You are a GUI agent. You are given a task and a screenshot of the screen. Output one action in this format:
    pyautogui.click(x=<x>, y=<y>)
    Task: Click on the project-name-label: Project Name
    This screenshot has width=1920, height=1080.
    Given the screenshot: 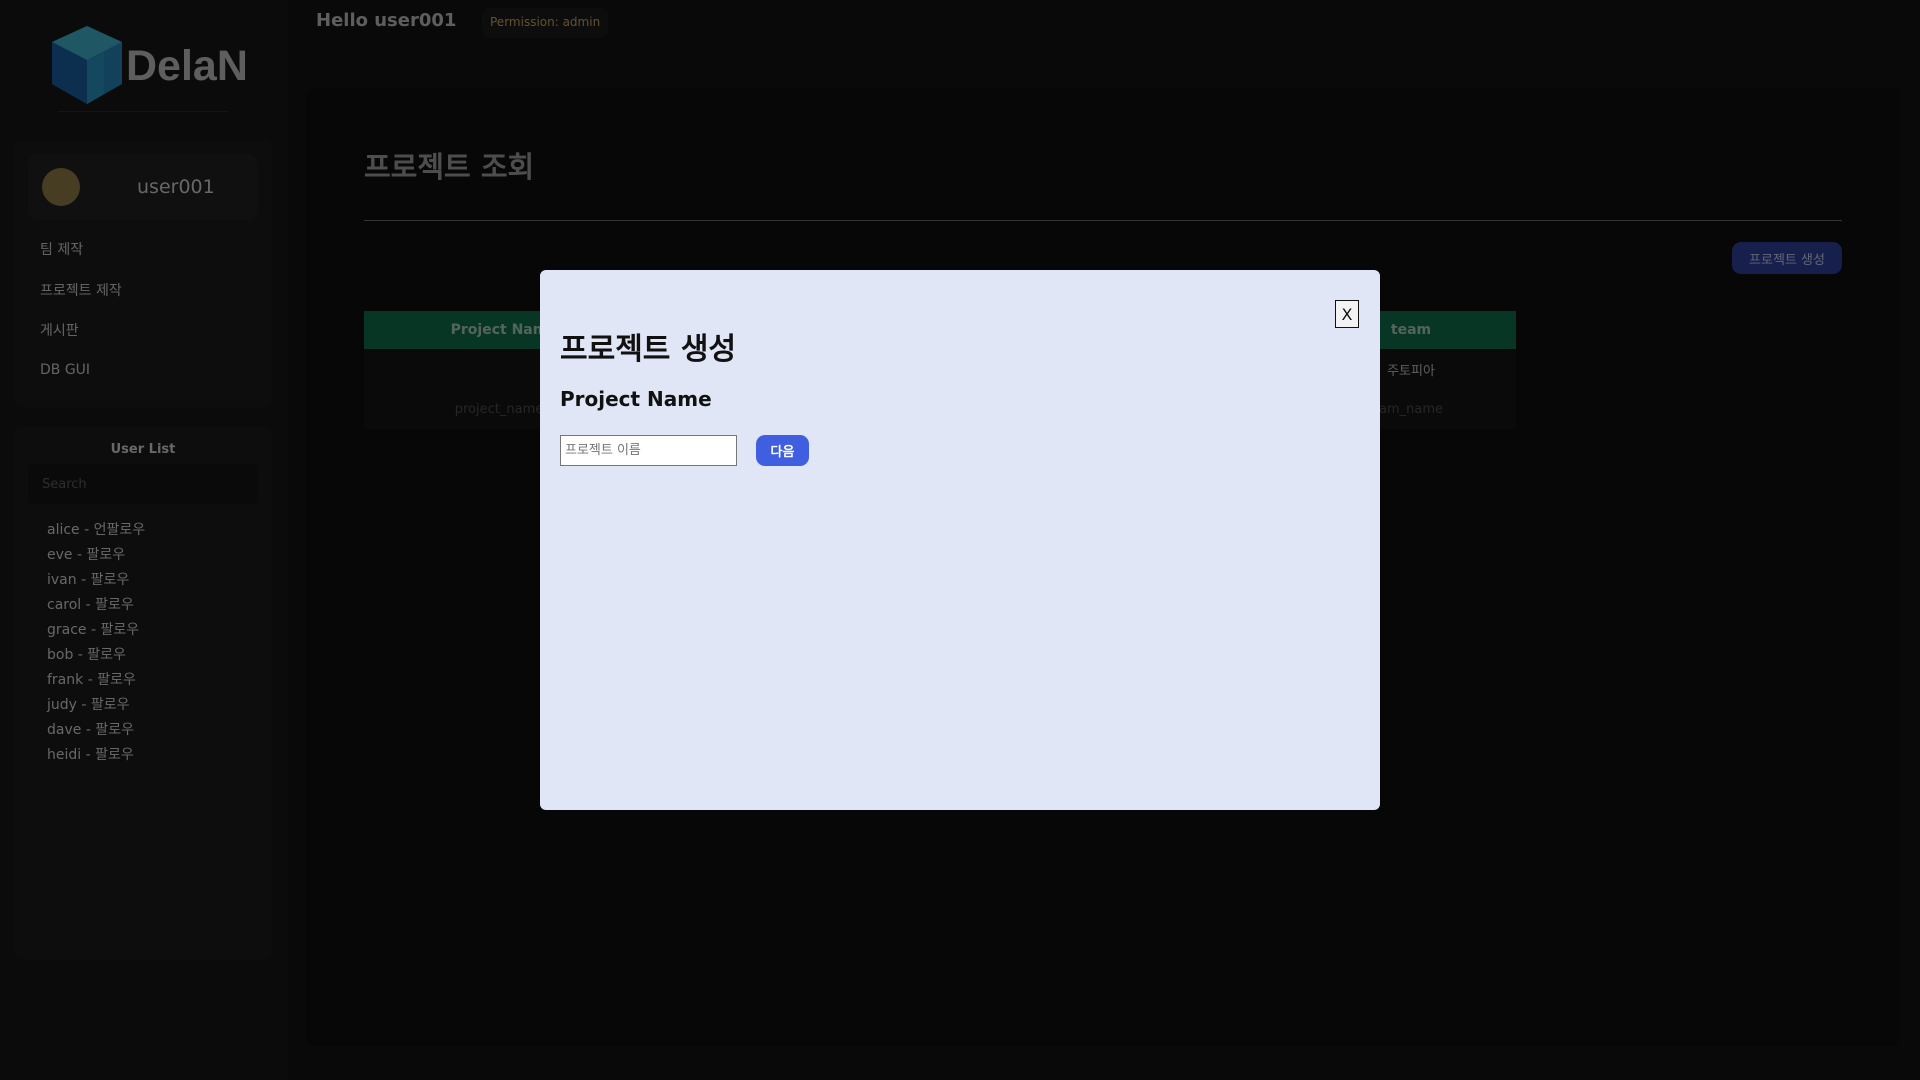 What is the action you would take?
    pyautogui.click(x=636, y=399)
    